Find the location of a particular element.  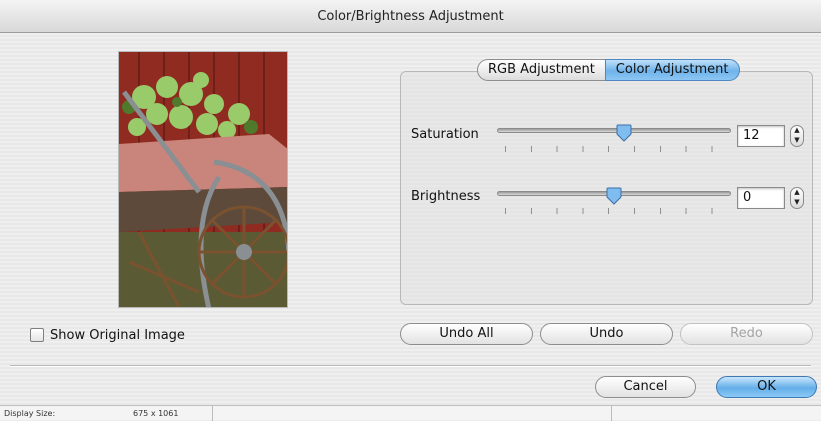

saturation-stepper: ▲ ▼ is located at coordinates (797, 136).